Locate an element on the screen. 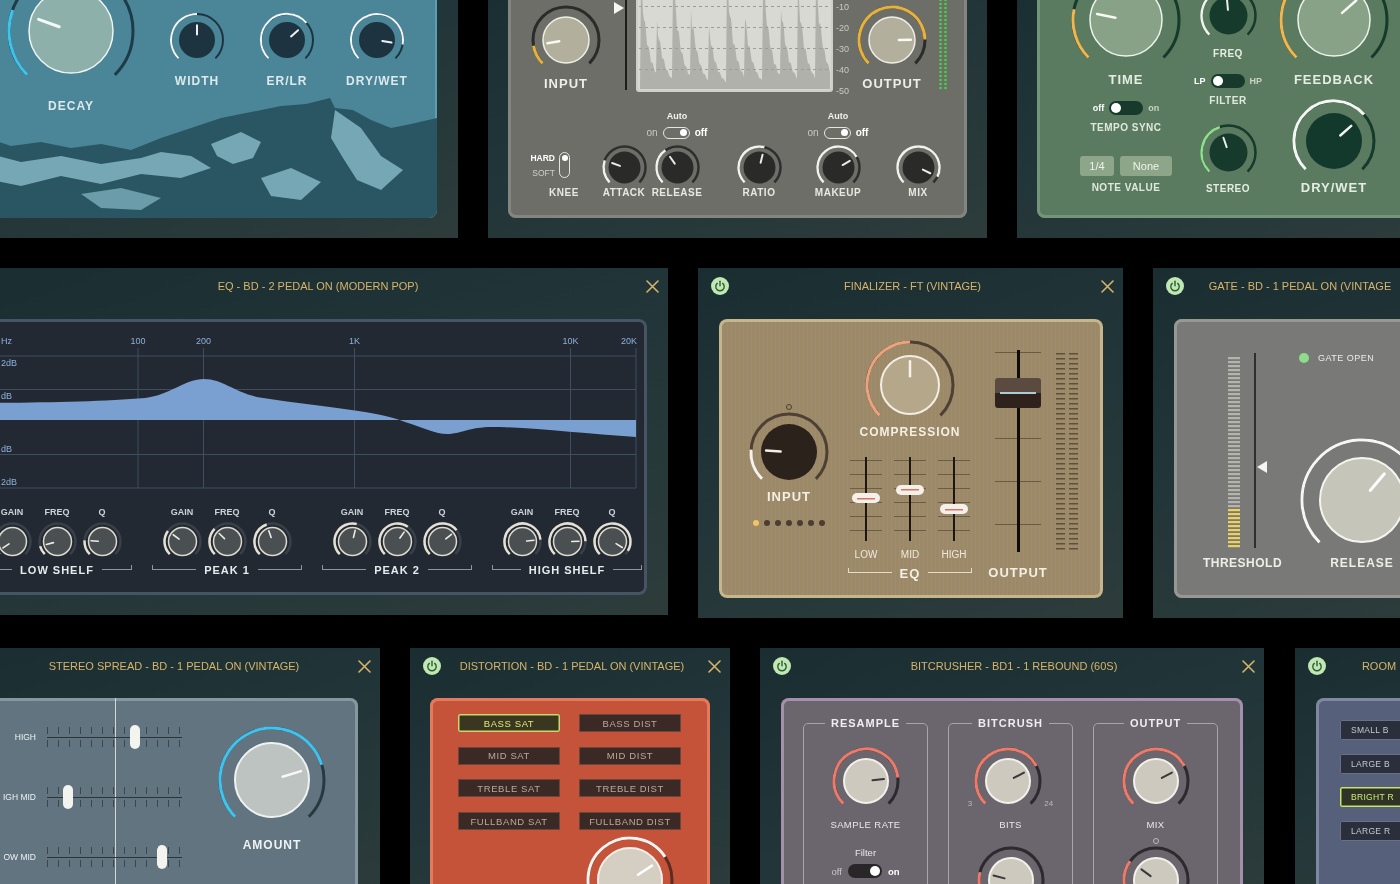  window-title: GATE - BD - 1 PEDAL ON (VINTAGE is located at coordinates (1300, 286).